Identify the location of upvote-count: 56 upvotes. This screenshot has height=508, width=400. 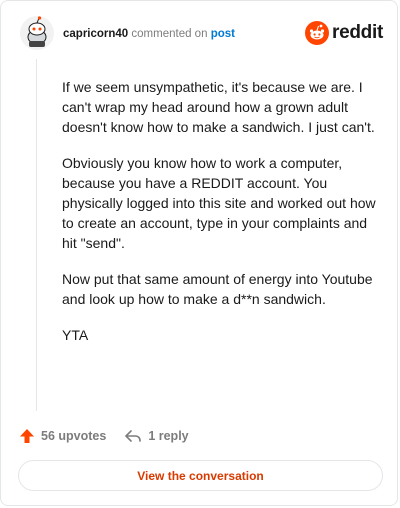
(74, 436).